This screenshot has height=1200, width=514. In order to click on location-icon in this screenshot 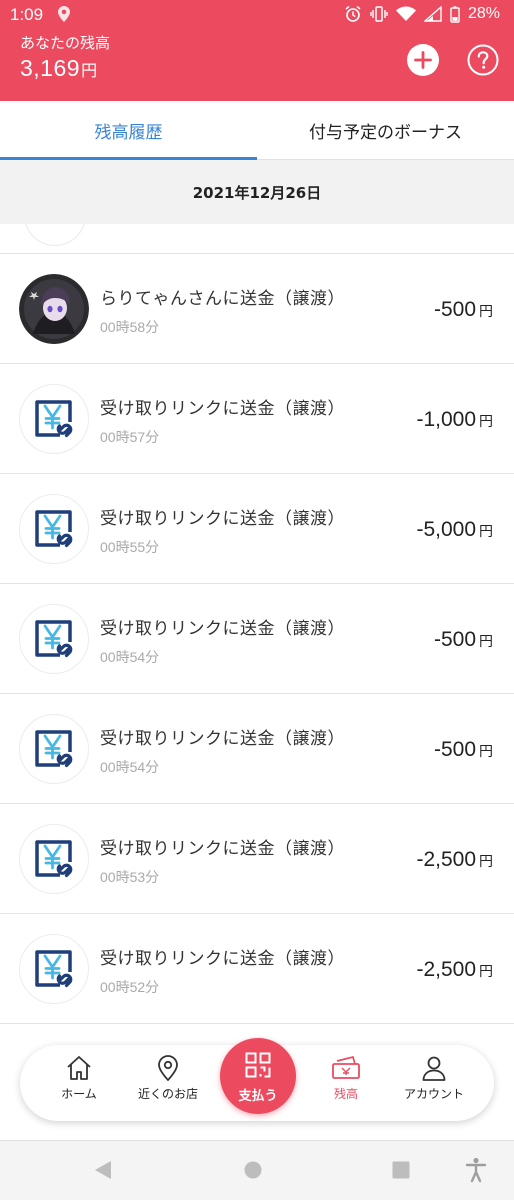, I will do `click(64, 16)`.